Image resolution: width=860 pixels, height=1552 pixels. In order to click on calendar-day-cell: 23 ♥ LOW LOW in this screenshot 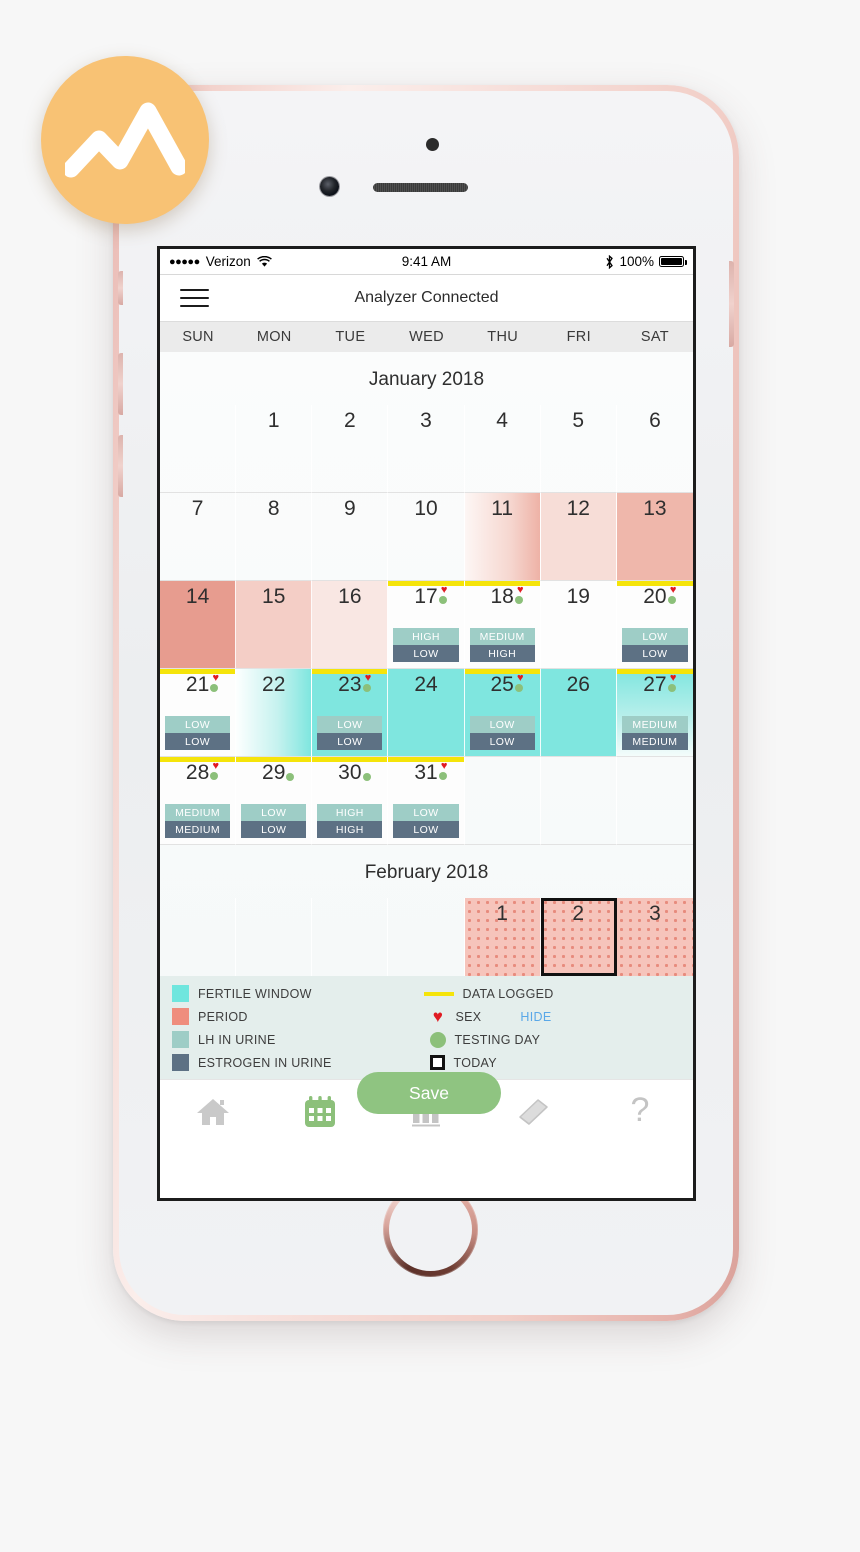, I will do `click(350, 713)`.